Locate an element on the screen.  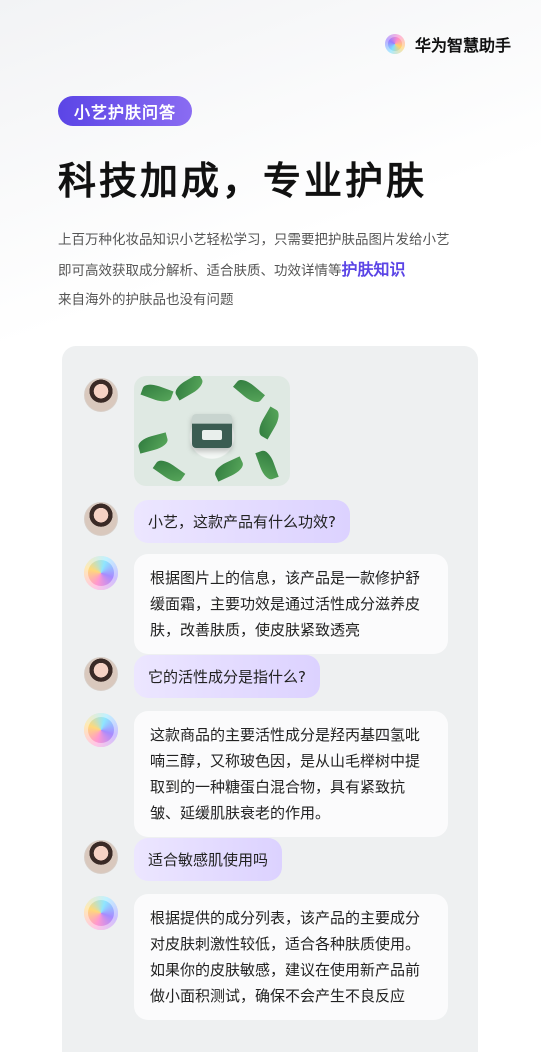
user-question-bubble: 适合敏感肌使用吗 is located at coordinates (208, 859).